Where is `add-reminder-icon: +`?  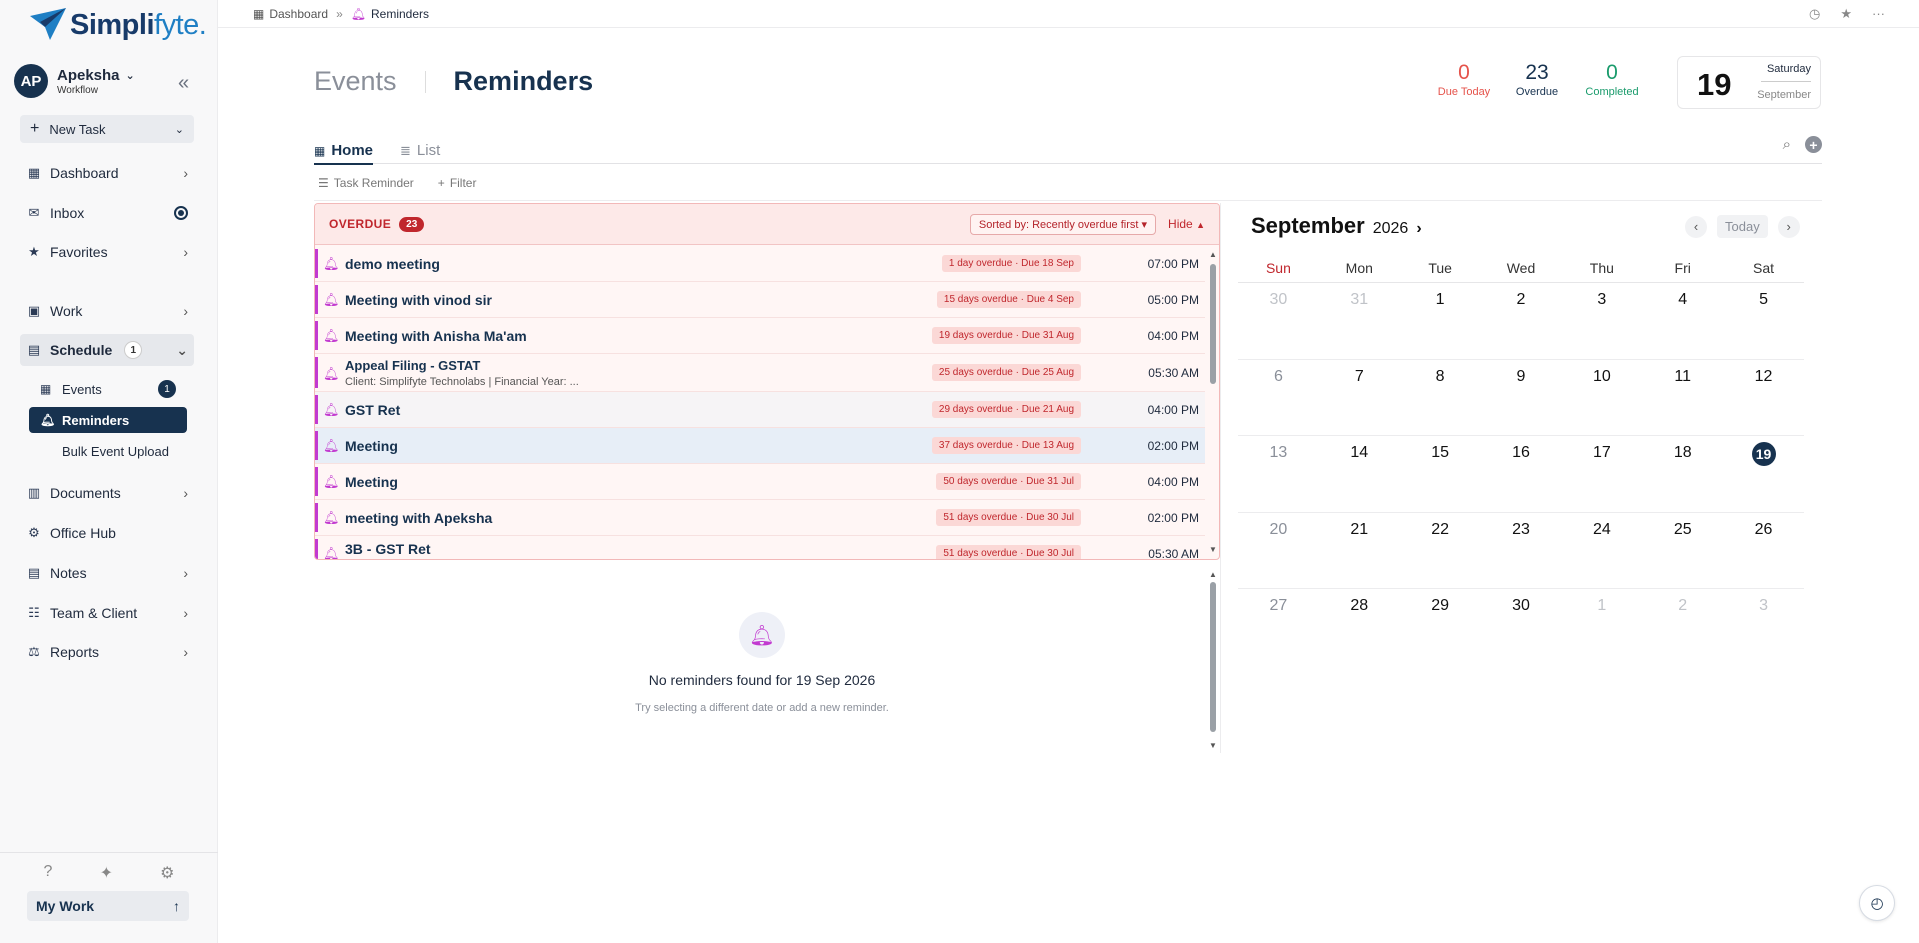 add-reminder-icon: + is located at coordinates (1813, 144).